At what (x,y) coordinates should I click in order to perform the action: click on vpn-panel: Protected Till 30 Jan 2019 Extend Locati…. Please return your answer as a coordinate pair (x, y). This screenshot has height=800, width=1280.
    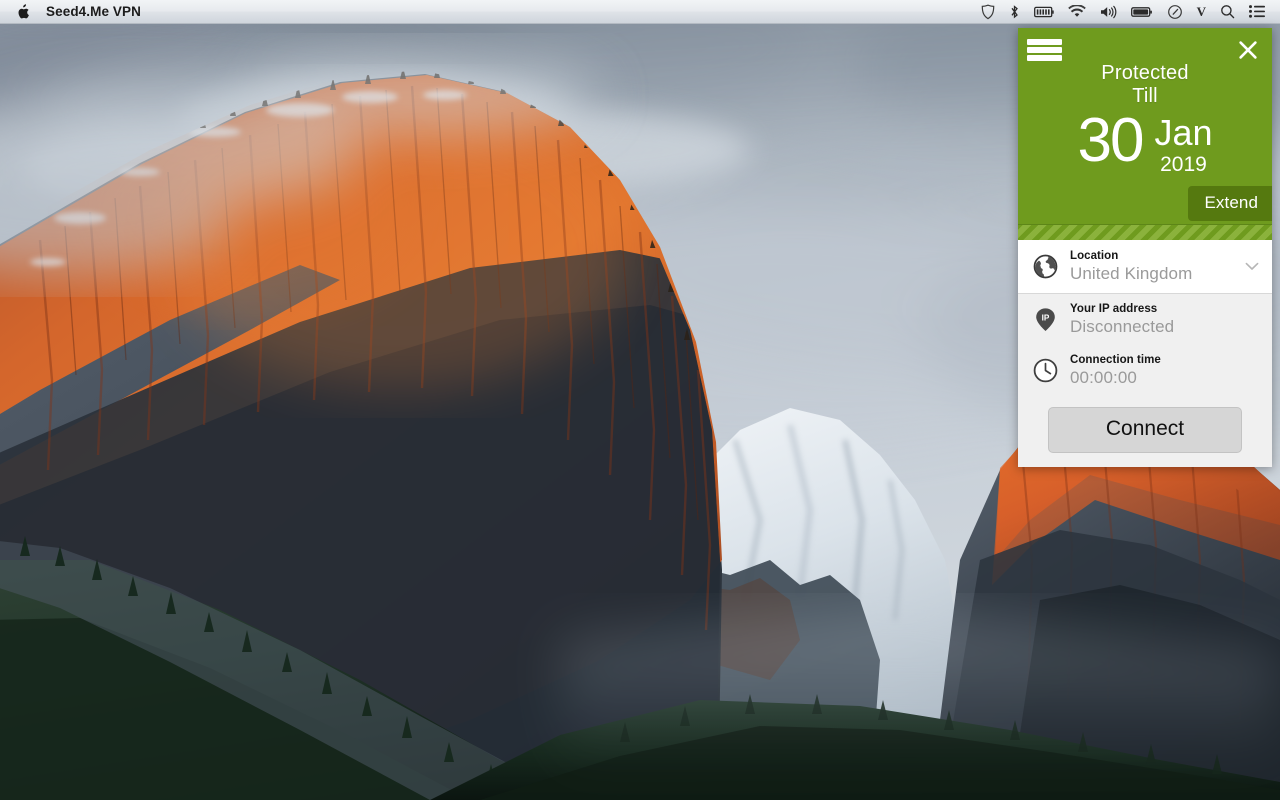
    Looking at the image, I should click on (1145, 247).